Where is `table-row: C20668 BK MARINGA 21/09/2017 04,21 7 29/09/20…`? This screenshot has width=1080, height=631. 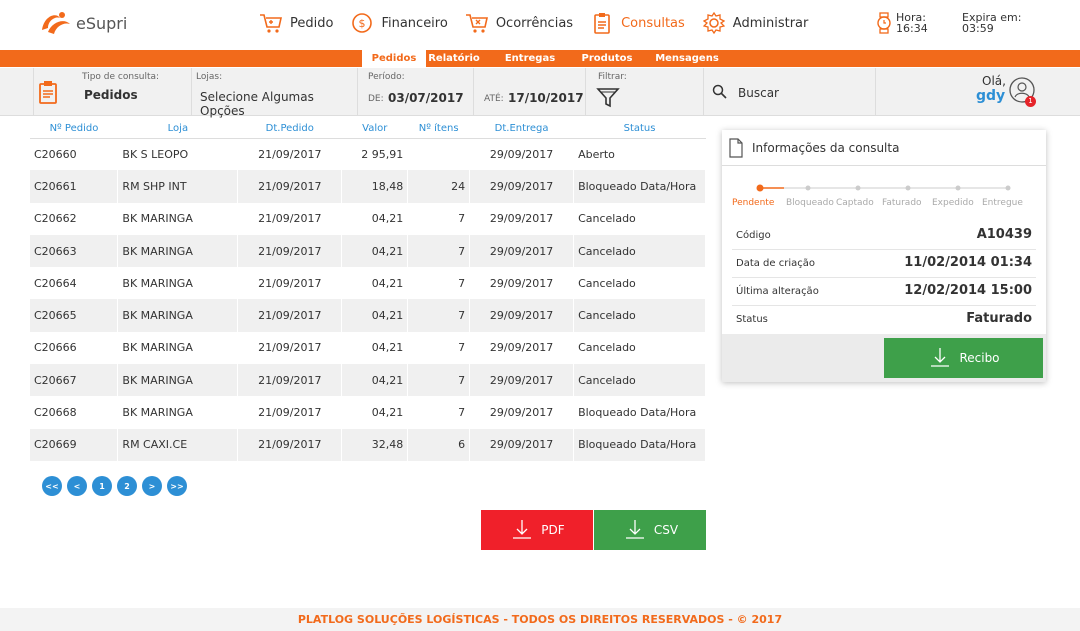
table-row: C20668 BK MARINGA 21/09/2017 04,21 7 29/09/20… is located at coordinates (368, 412).